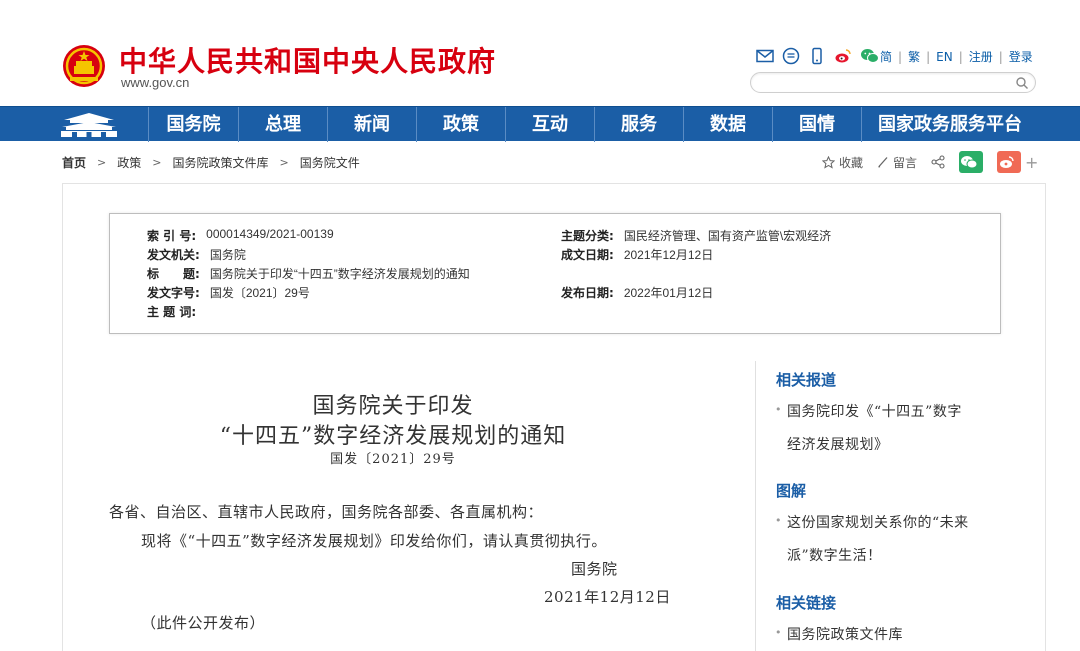 The image size is (1080, 651). I want to click on infographic-heading: 图解, so click(791, 491).